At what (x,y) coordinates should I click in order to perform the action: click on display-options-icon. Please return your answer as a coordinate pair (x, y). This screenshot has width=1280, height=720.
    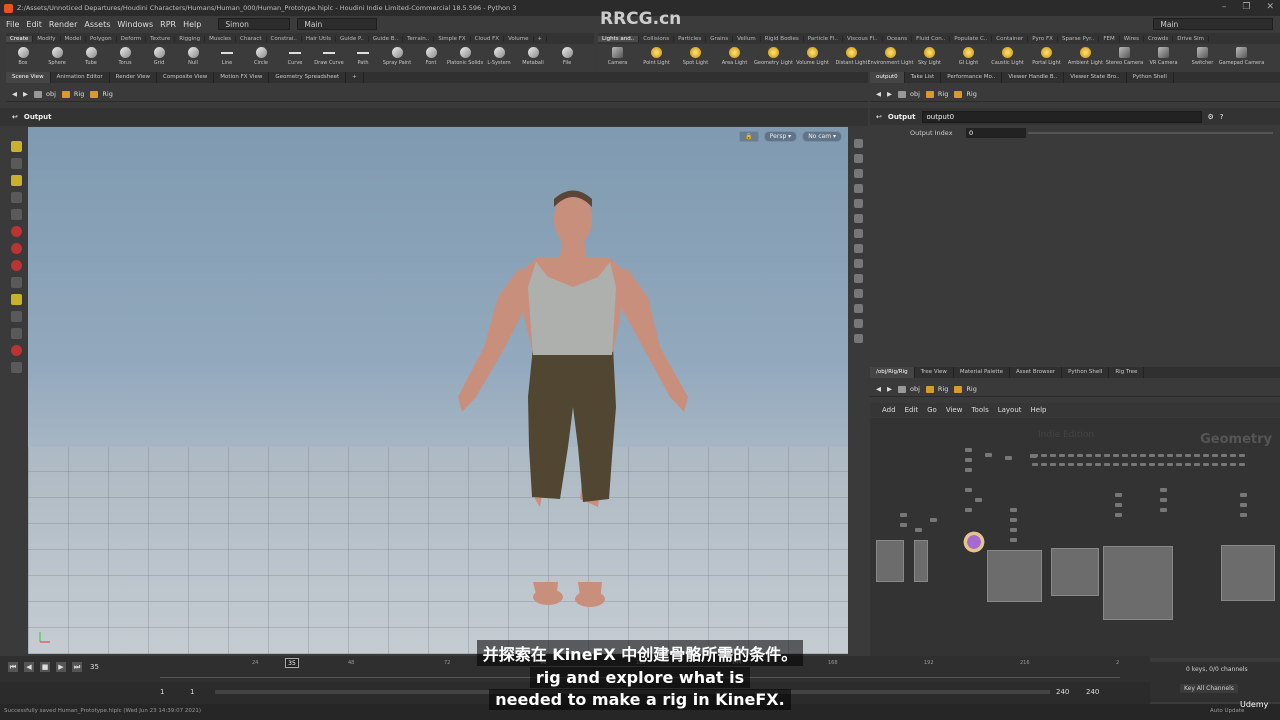
    Looking at the image, I should click on (858, 143).